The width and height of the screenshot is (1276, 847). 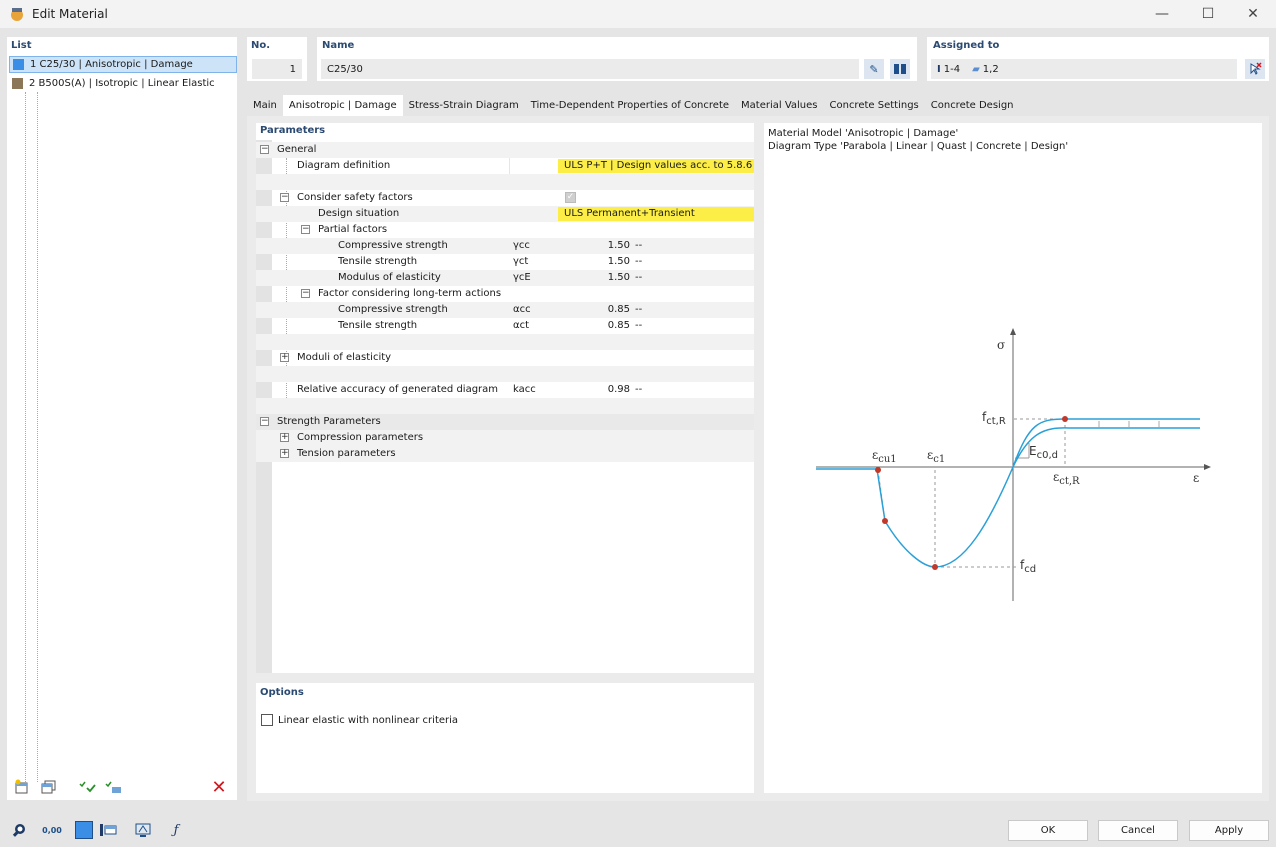 What do you see at coordinates (522, 309) in the screenshot?
I see `param-symbol: αcc` at bounding box center [522, 309].